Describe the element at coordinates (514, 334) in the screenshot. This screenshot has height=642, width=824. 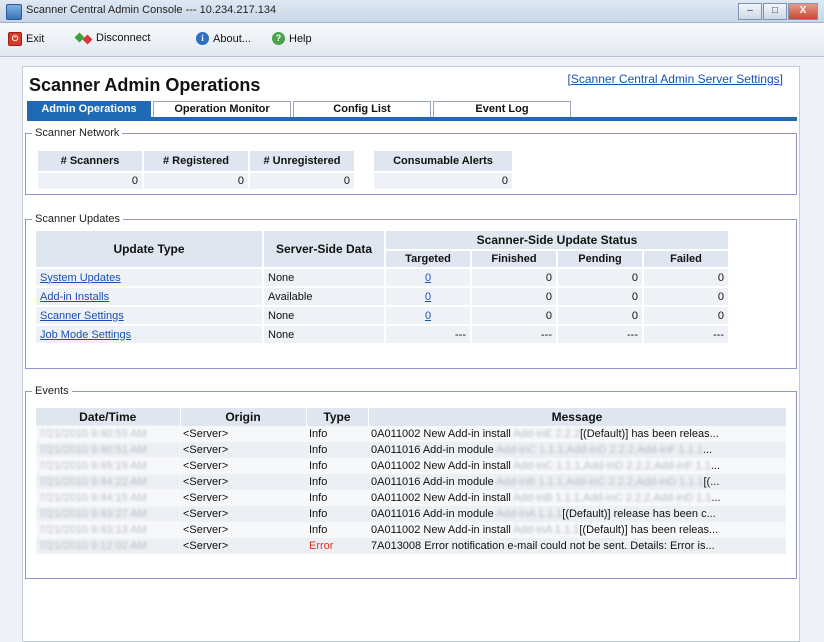
I see `finished-value: ---` at that location.